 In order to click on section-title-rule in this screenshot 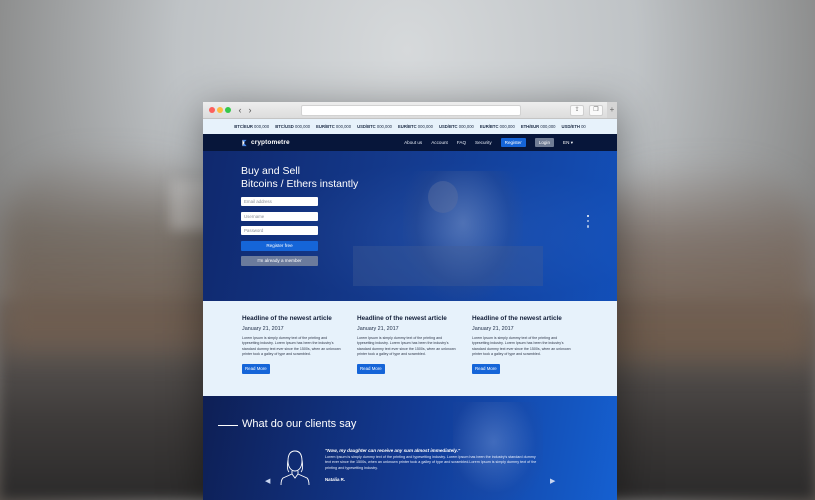, I will do `click(228, 425)`.